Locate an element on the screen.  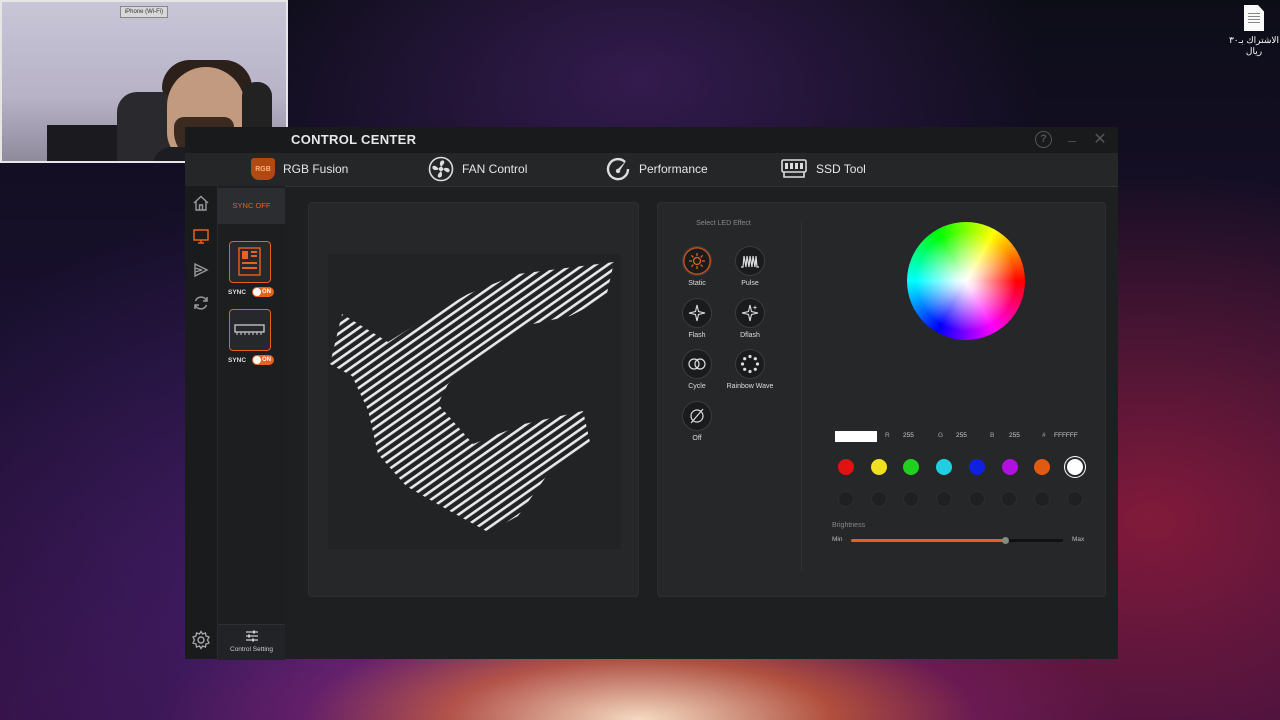
motherboard-icon is located at coordinates (249, 261).